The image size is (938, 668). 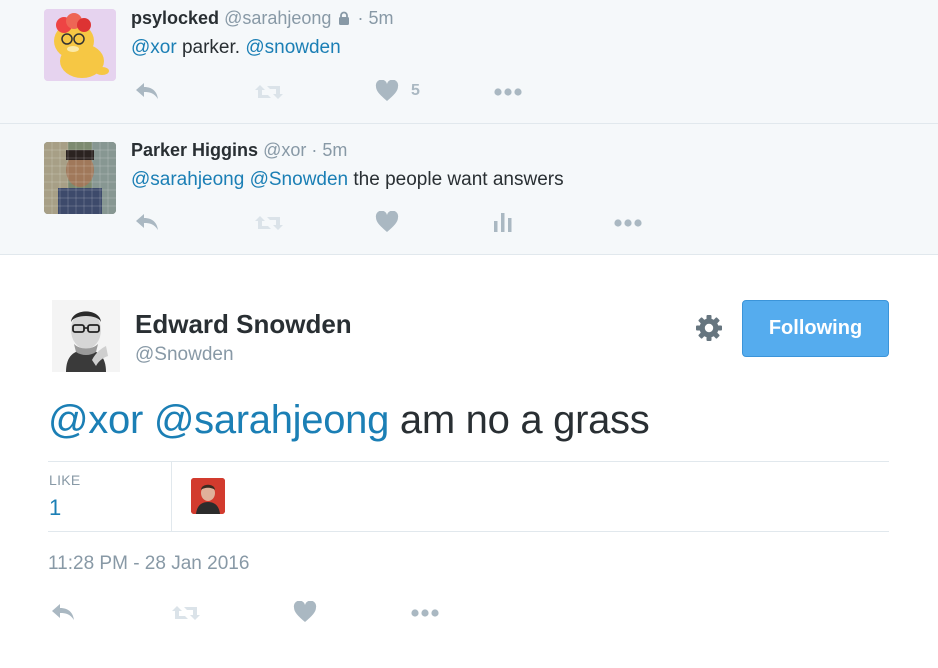 What do you see at coordinates (519, 420) in the screenshot?
I see `tweet-text-fragment: am no a grass` at bounding box center [519, 420].